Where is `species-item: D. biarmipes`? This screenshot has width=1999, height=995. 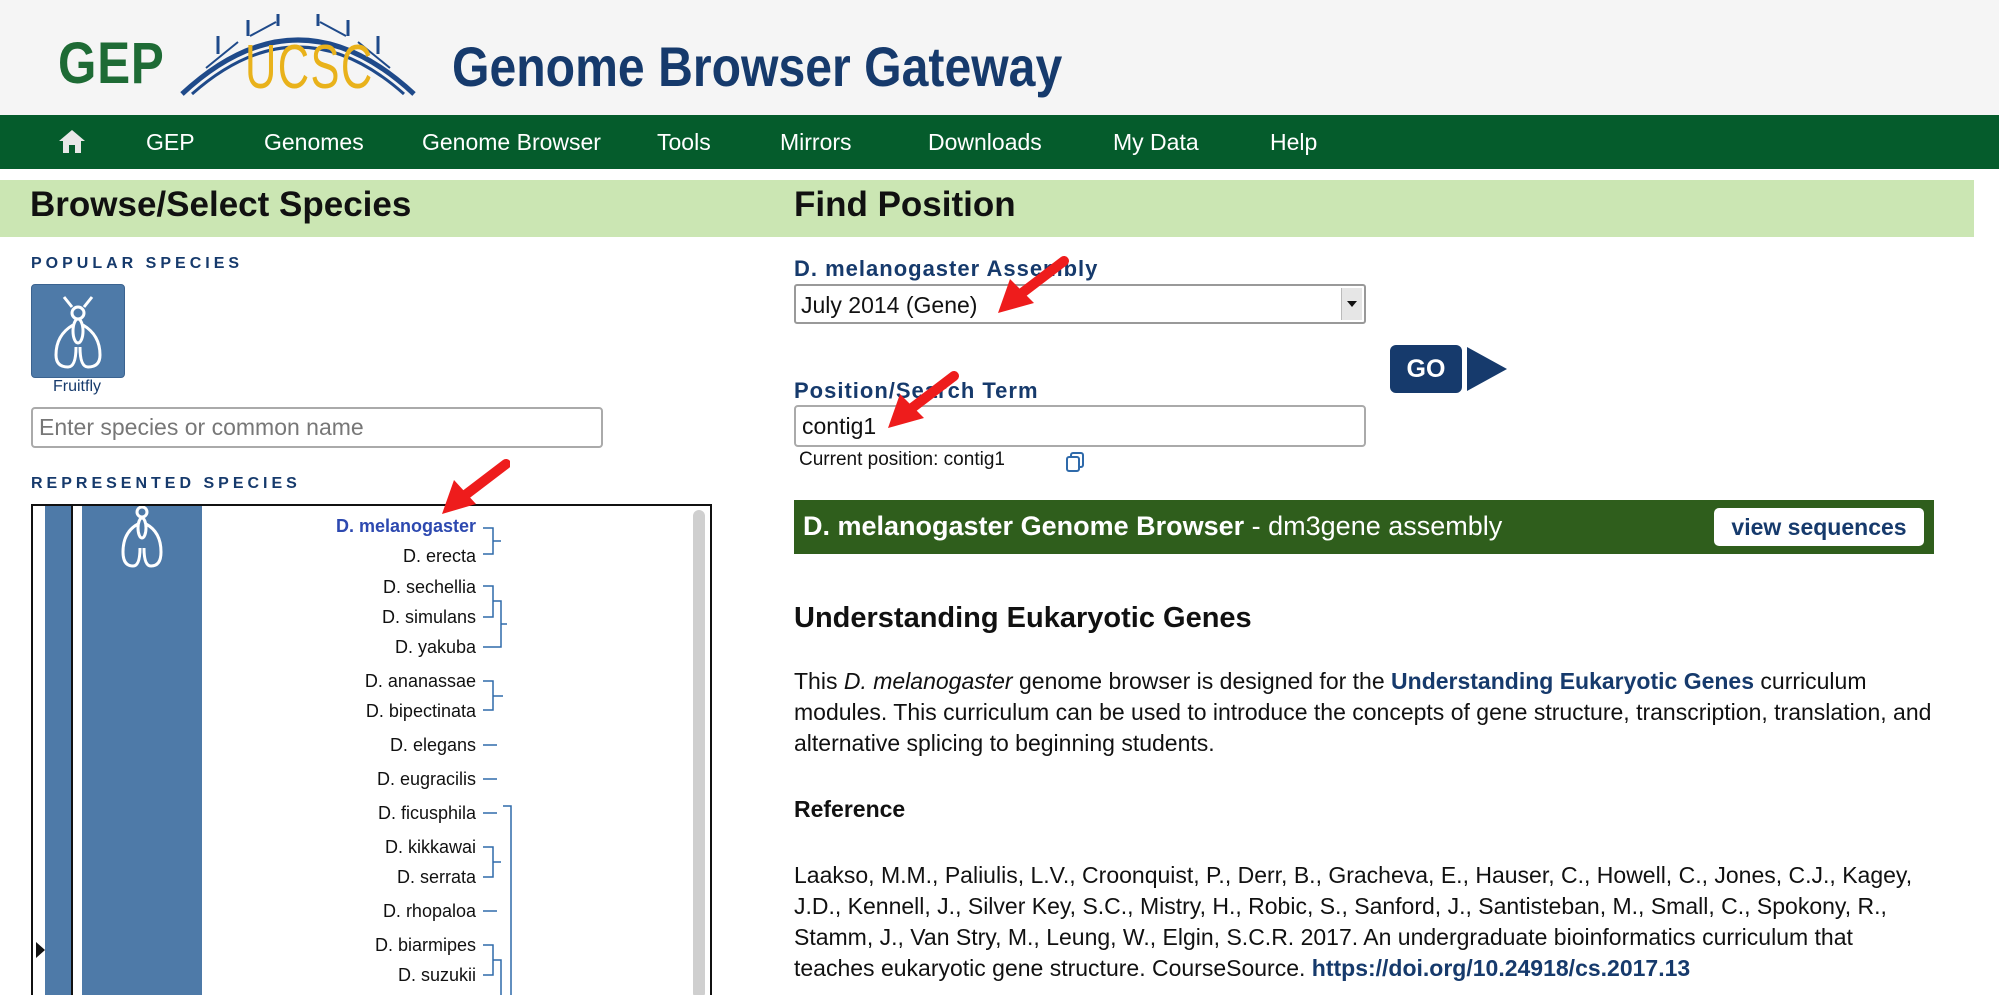
species-item: D. biarmipes is located at coordinates (425, 945).